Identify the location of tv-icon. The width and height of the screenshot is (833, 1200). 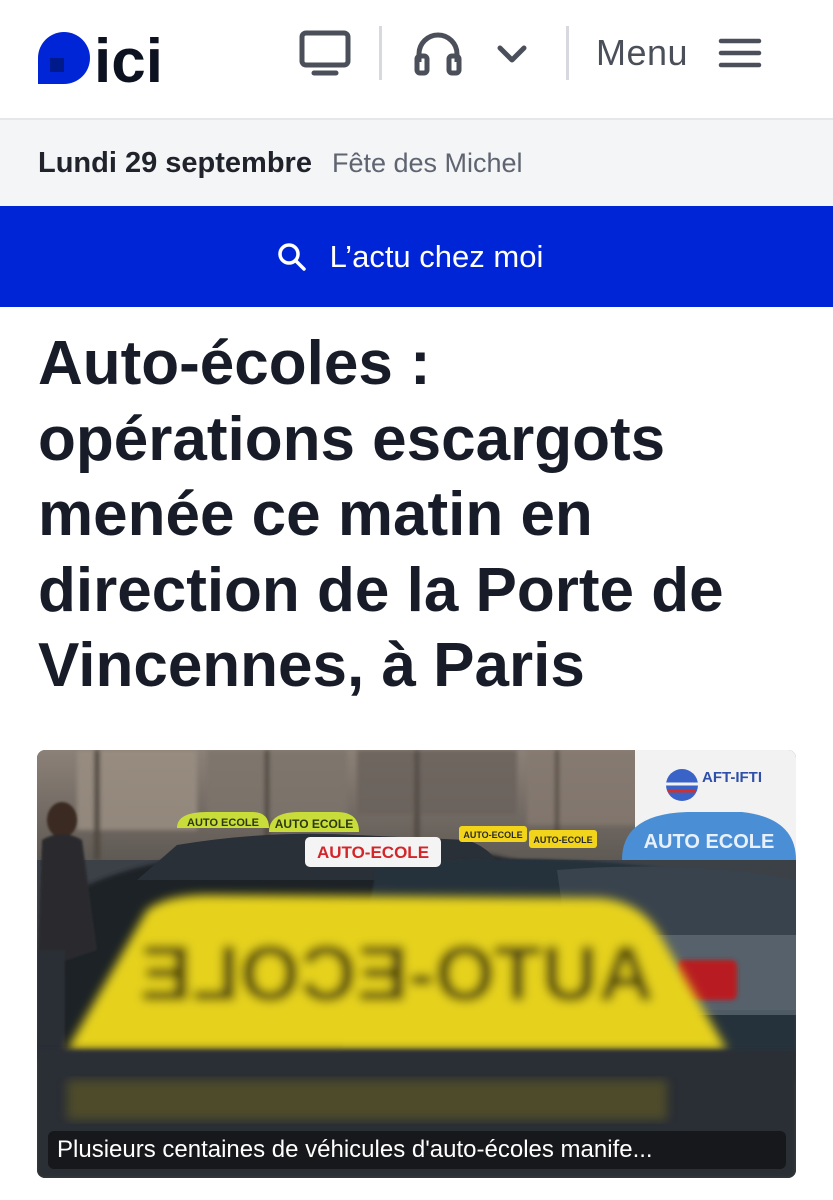
(325, 53).